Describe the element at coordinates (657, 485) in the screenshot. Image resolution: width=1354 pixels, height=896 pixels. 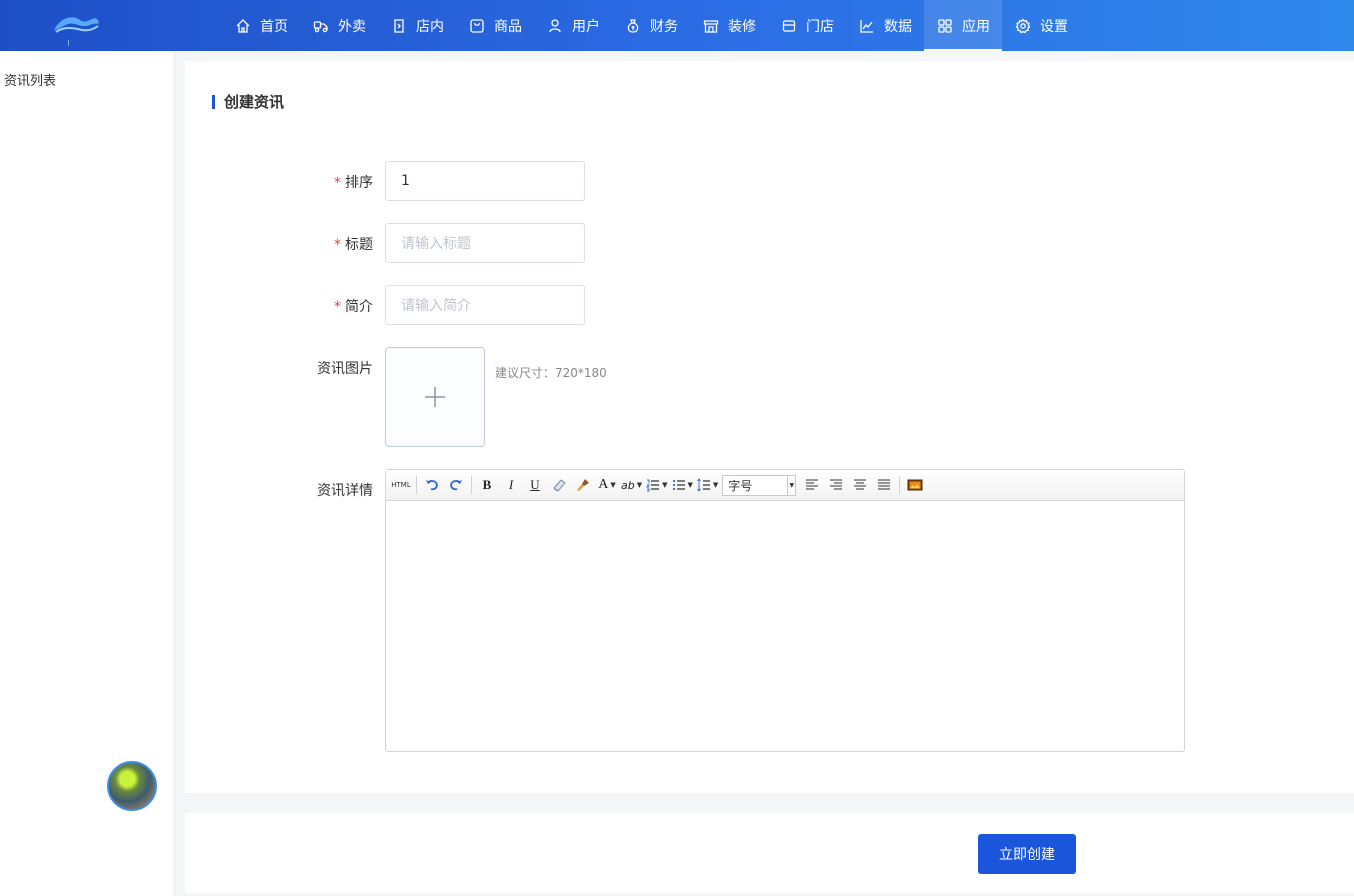
I see `ordered-list-icon: ▼` at that location.